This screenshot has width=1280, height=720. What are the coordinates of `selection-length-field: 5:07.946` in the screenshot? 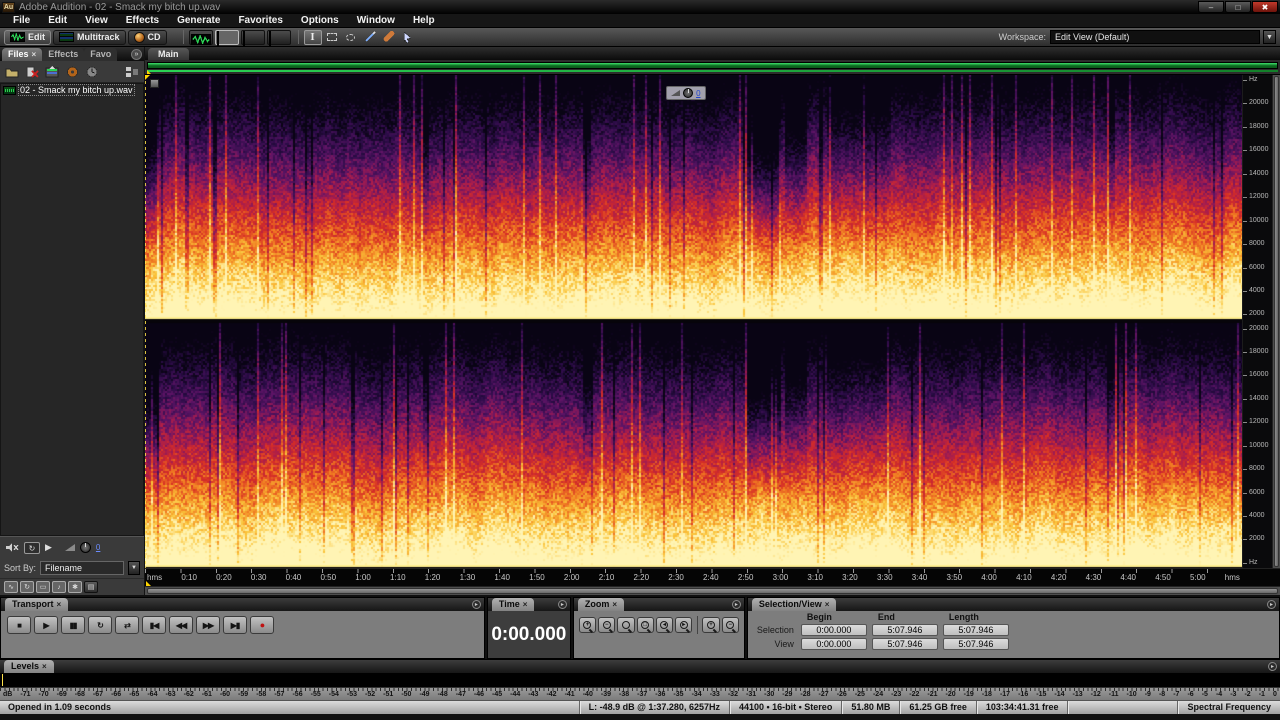 It's located at (975, 630).